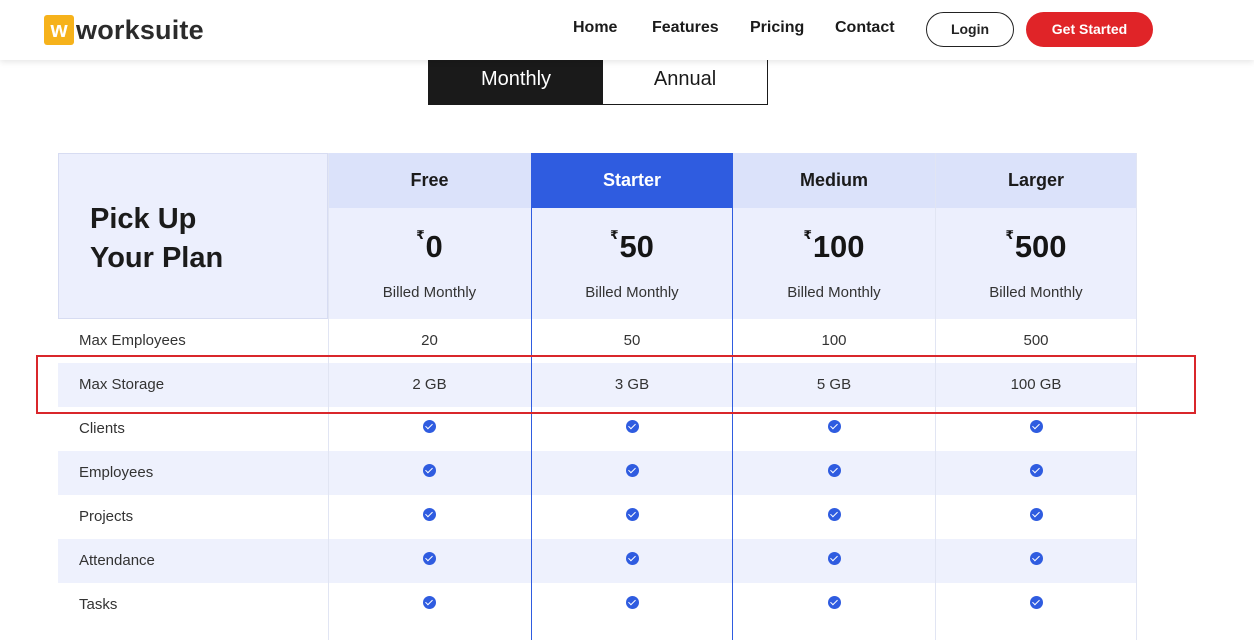 The height and width of the screenshot is (640, 1254). I want to click on plan-column-starter: Starter ₹50 Billed Monthly, so click(632, 396).